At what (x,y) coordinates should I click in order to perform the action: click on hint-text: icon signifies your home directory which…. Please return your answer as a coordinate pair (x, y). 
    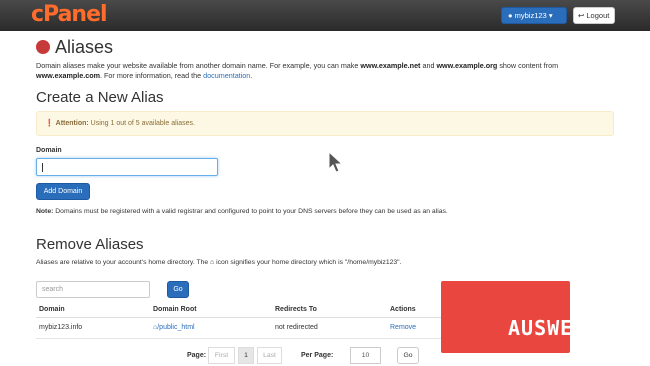
    Looking at the image, I should click on (308, 262).